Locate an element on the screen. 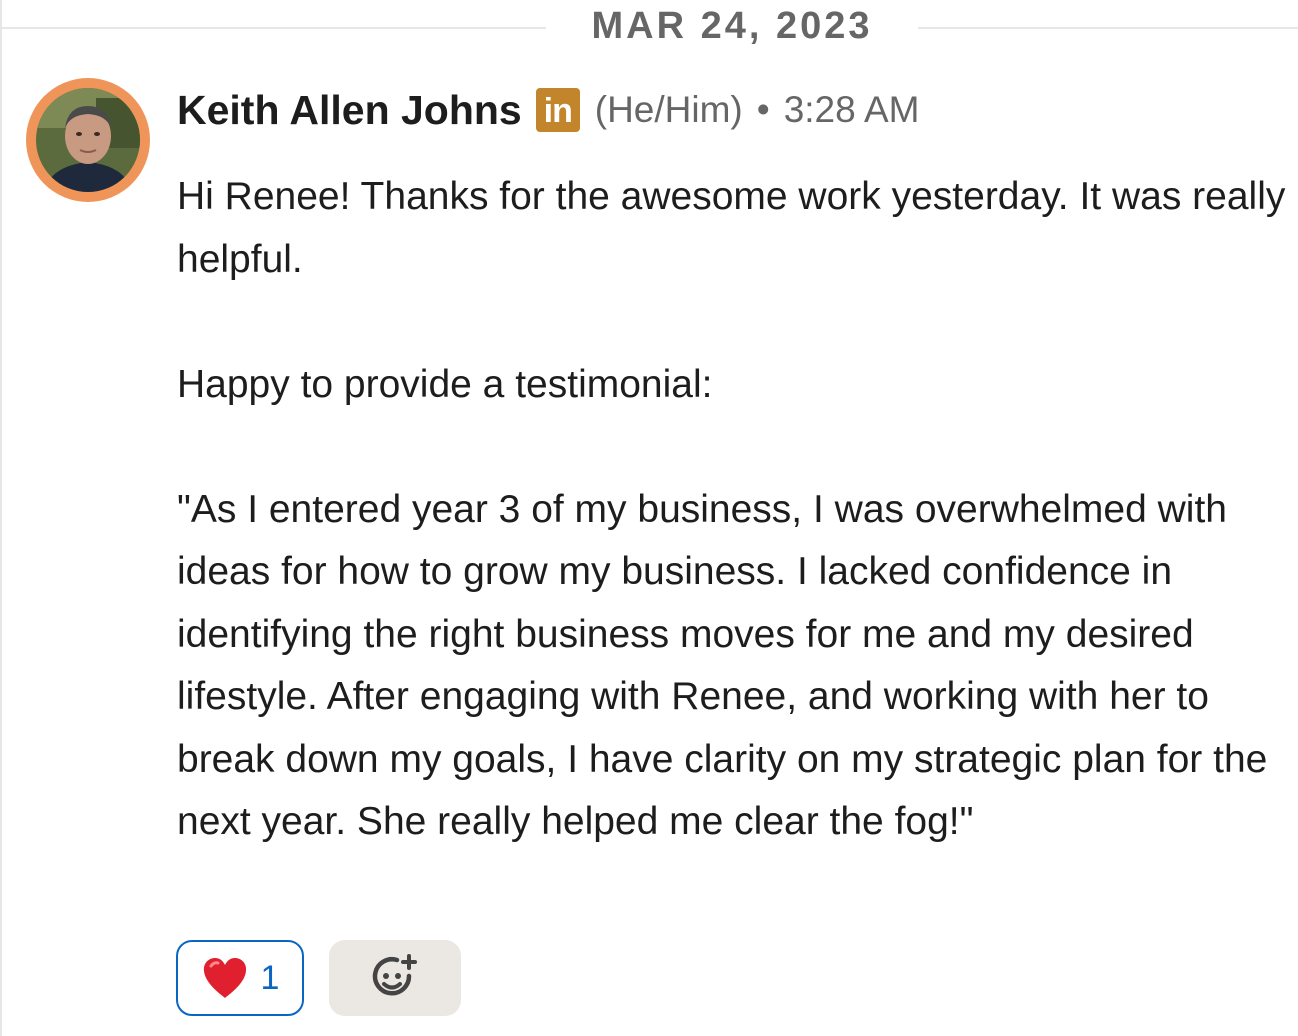  message-timestamp: 3:28 AM is located at coordinates (851, 109).